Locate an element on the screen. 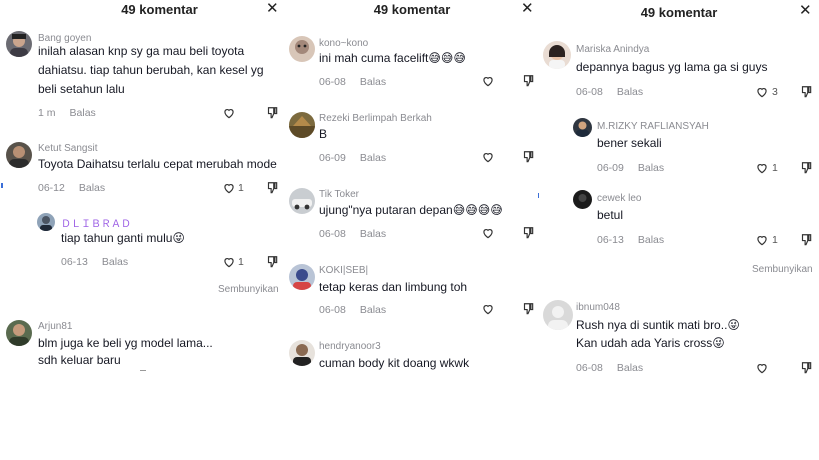  comment-time: 1 m is located at coordinates (47, 113).